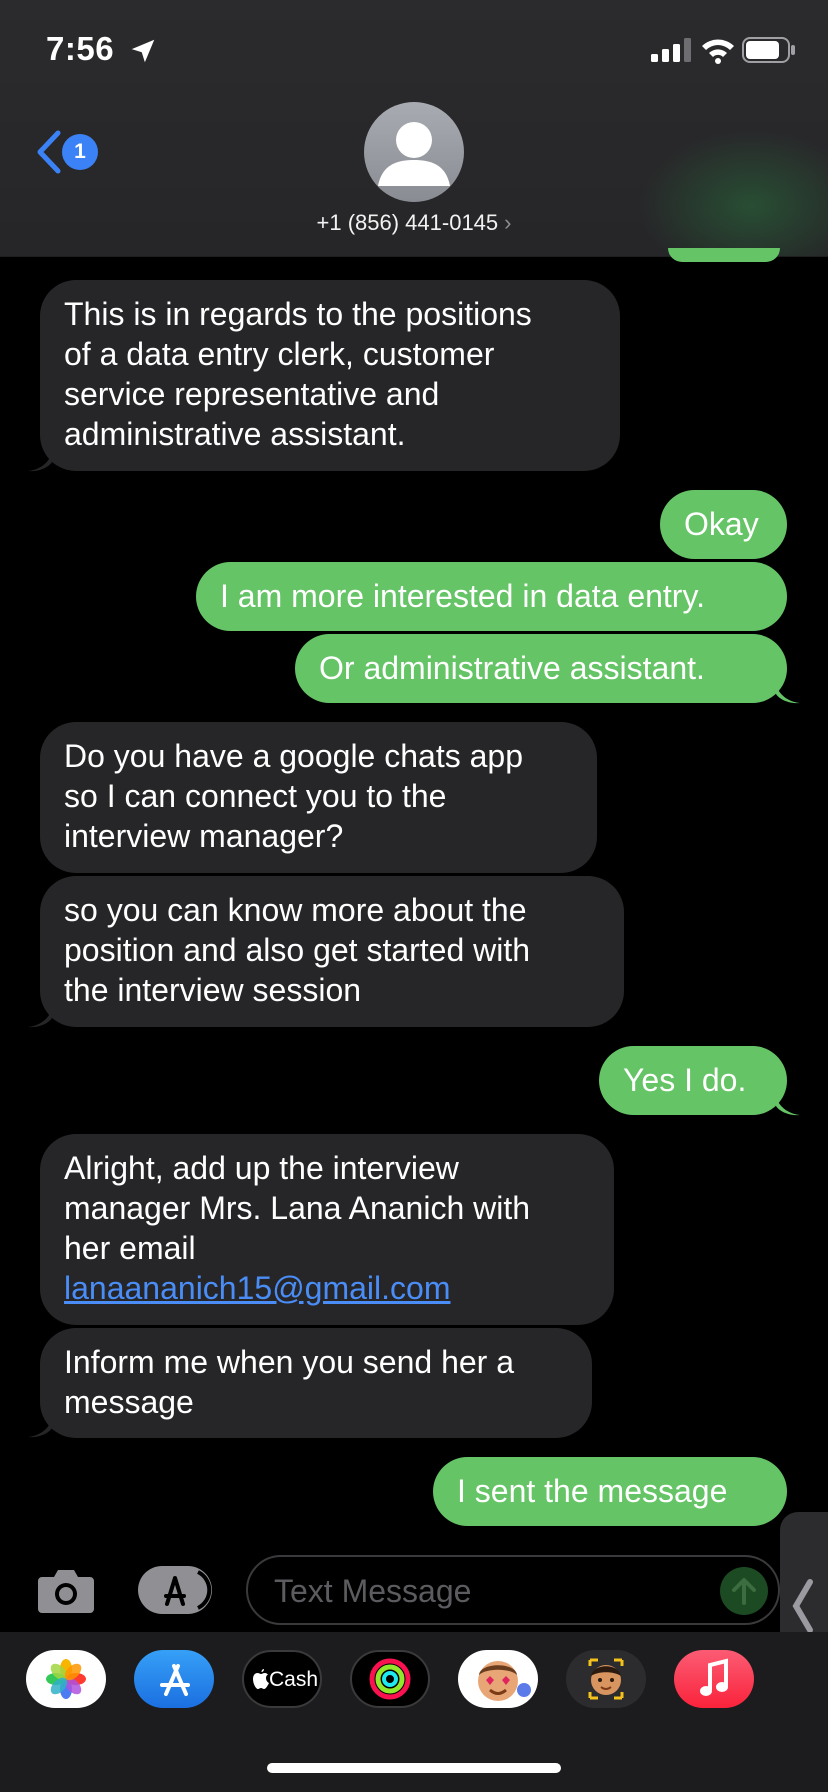 The image size is (828, 1792). What do you see at coordinates (252, 394) in the screenshot?
I see `message-line: service representative and` at bounding box center [252, 394].